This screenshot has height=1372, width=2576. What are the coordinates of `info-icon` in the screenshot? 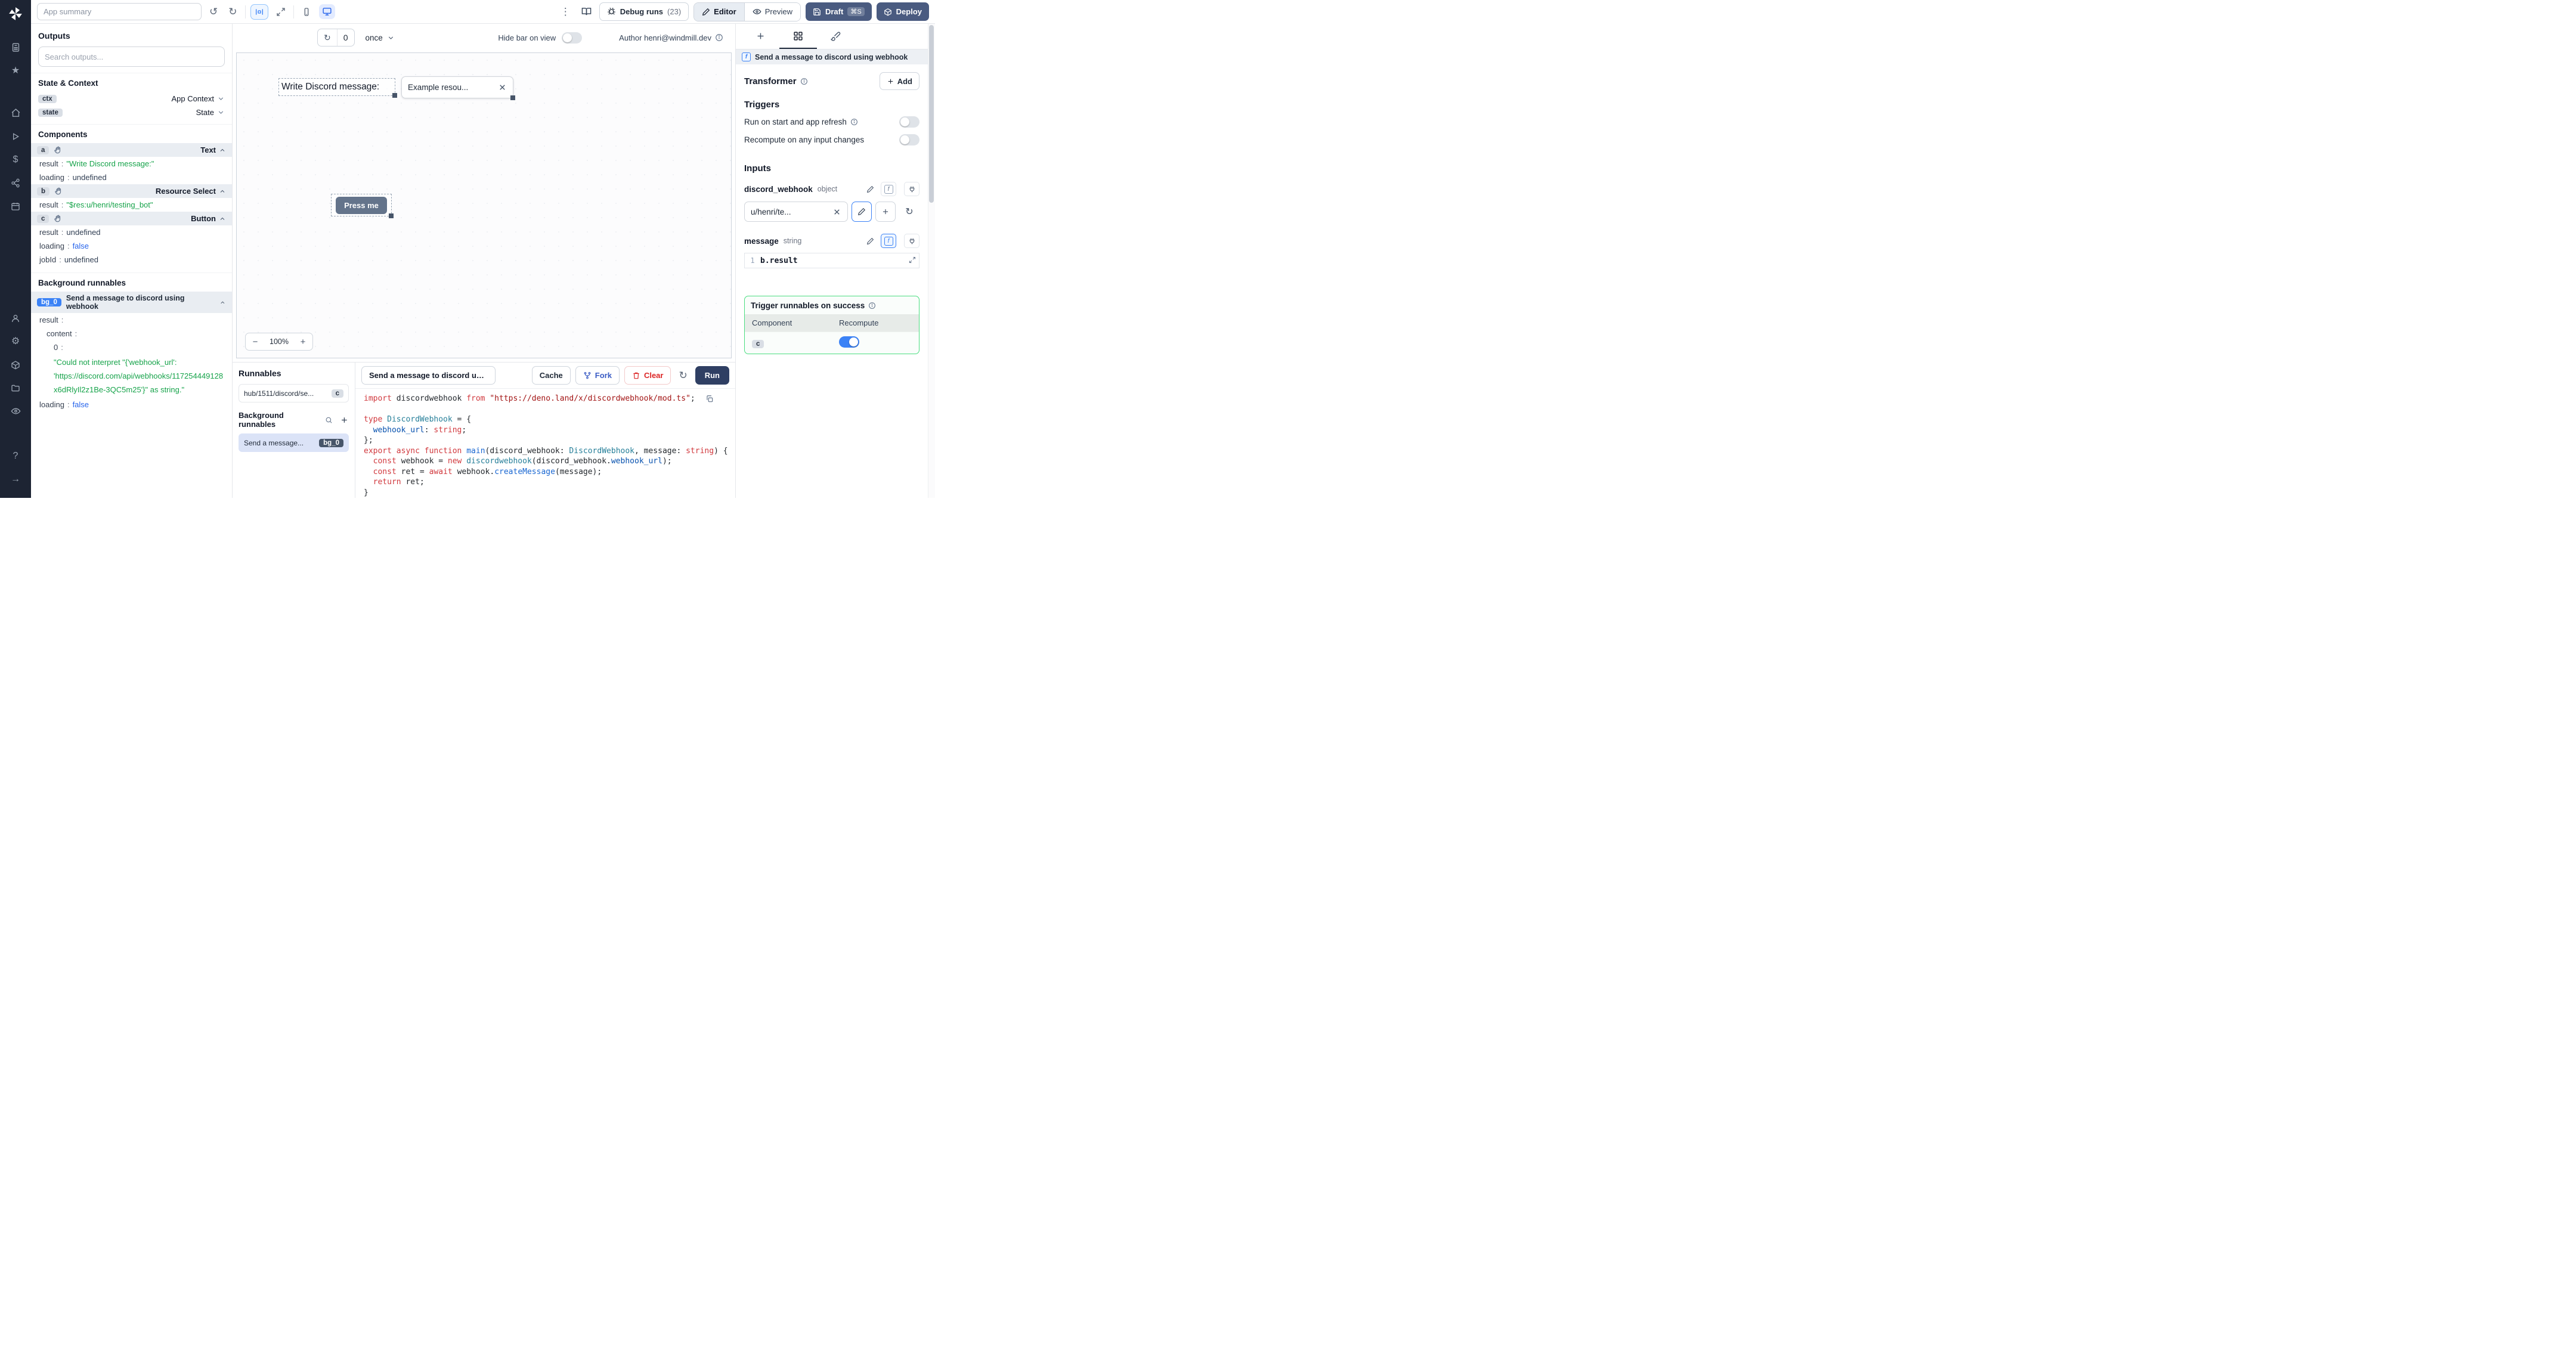 It's located at (854, 122).